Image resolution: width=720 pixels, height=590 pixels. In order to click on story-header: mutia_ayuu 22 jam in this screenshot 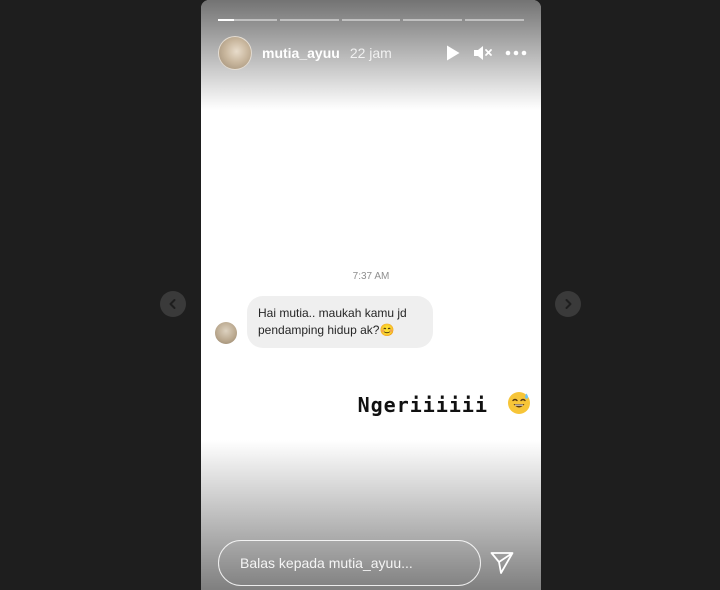, I will do `click(372, 53)`.